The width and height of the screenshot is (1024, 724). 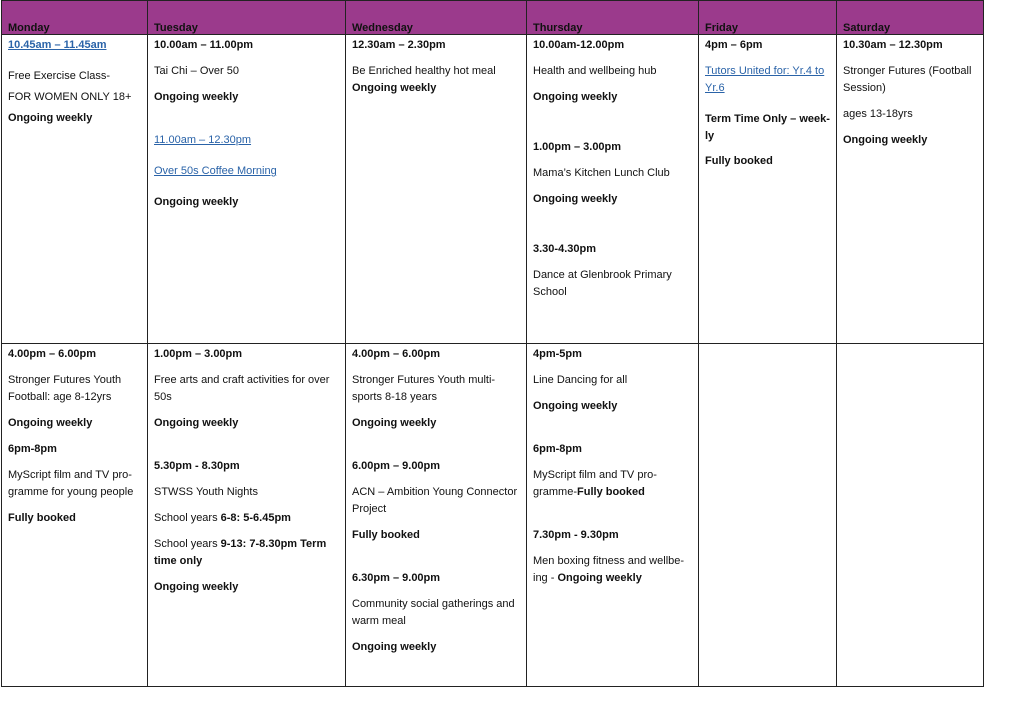 I want to click on event-time: 6.00pm – 9.00pm, so click(x=396, y=466).